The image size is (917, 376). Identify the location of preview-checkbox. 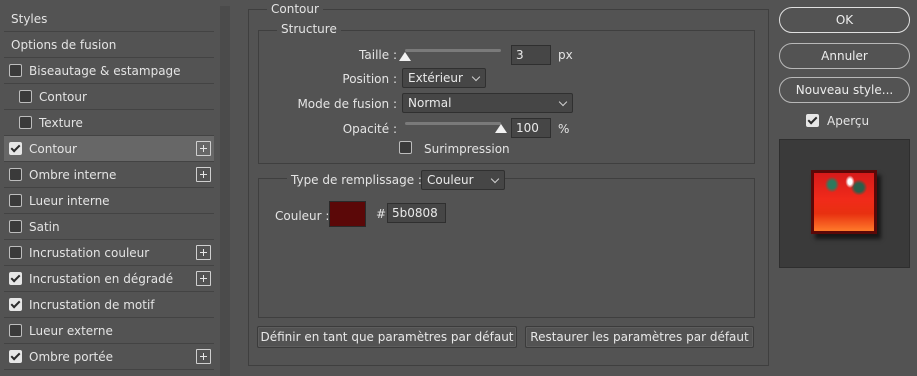
(812, 120).